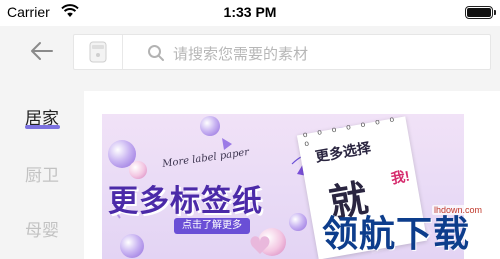  I want to click on search-icon, so click(156, 55).